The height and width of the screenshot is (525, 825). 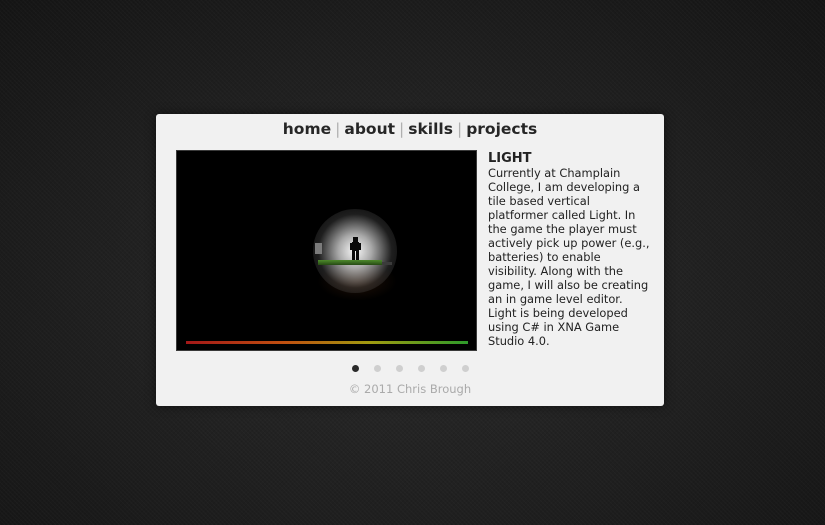 I want to click on project-title: LIGHT, so click(x=510, y=158).